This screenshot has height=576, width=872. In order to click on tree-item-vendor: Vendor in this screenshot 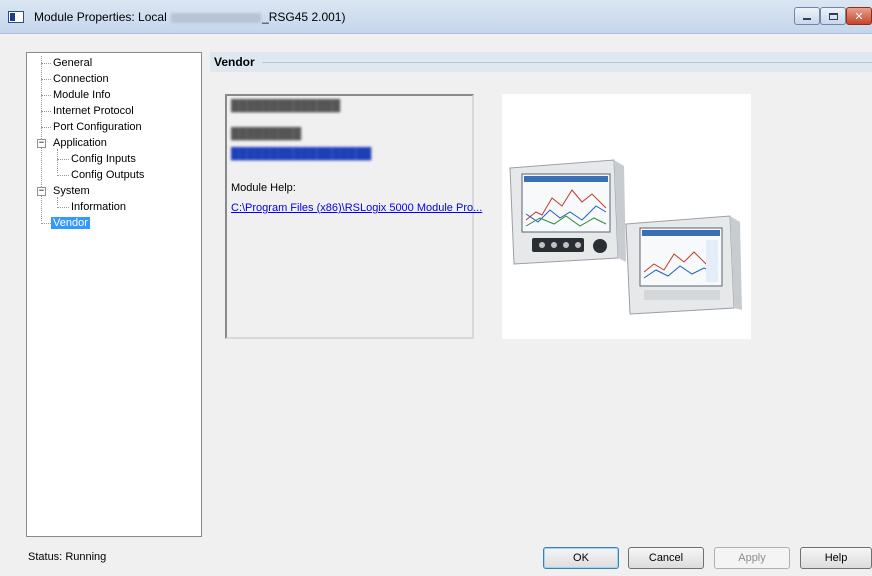, I will do `click(70, 223)`.